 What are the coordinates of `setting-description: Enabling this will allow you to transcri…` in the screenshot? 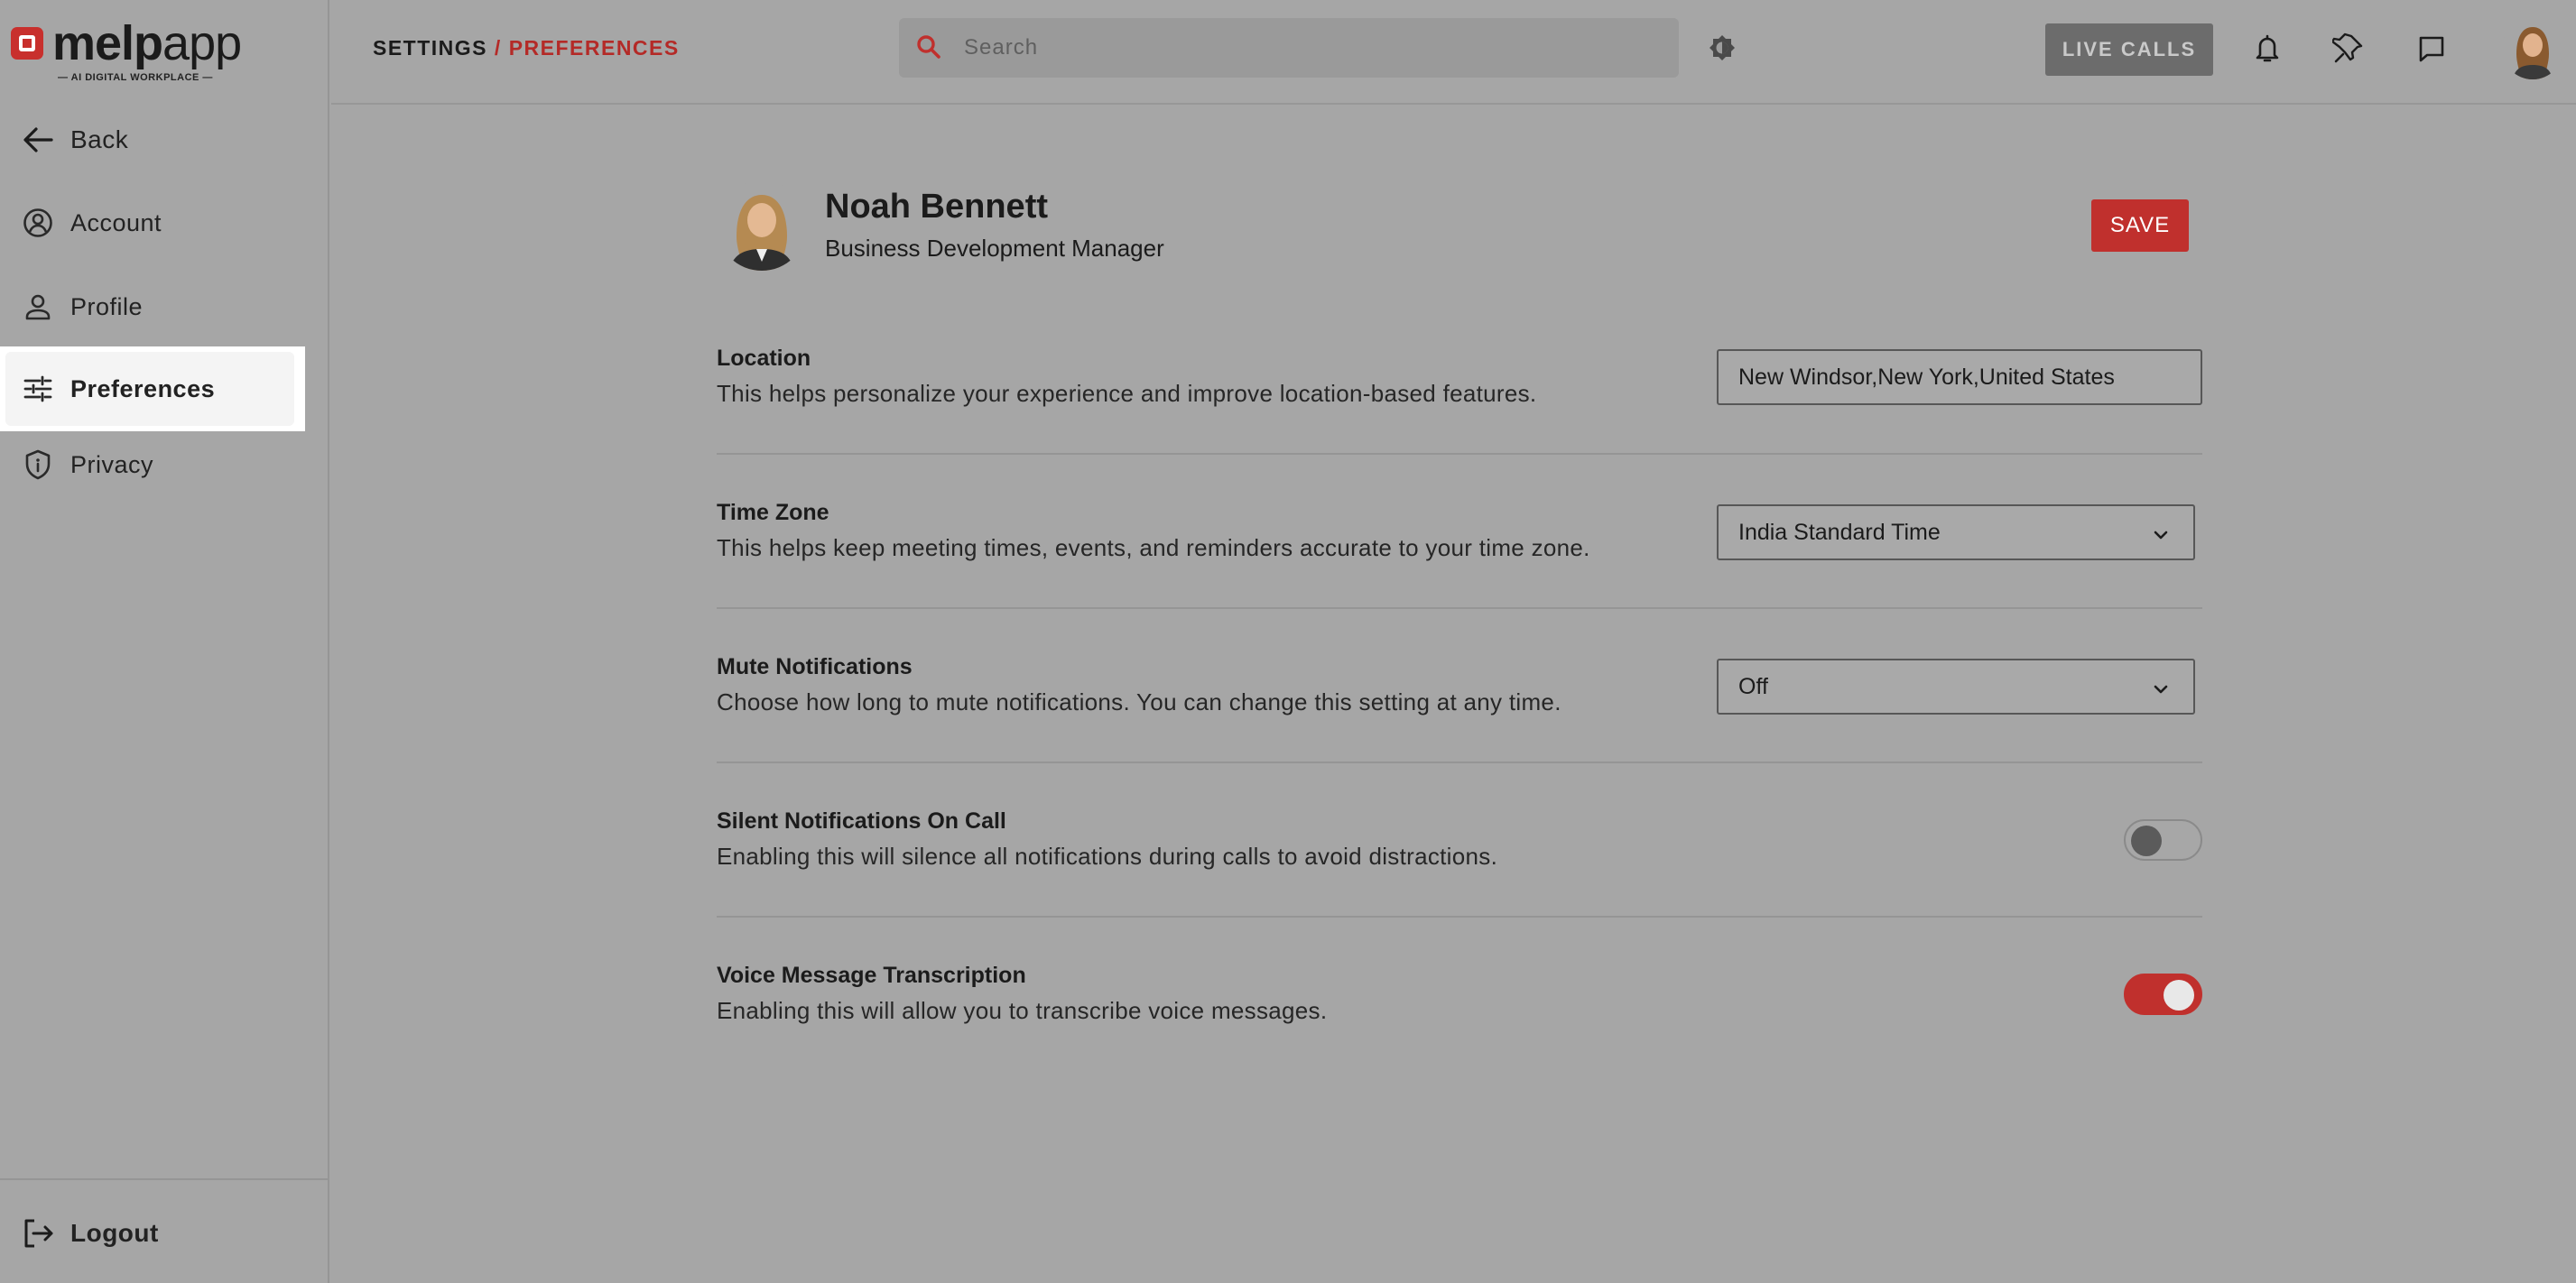 It's located at (1022, 1011).